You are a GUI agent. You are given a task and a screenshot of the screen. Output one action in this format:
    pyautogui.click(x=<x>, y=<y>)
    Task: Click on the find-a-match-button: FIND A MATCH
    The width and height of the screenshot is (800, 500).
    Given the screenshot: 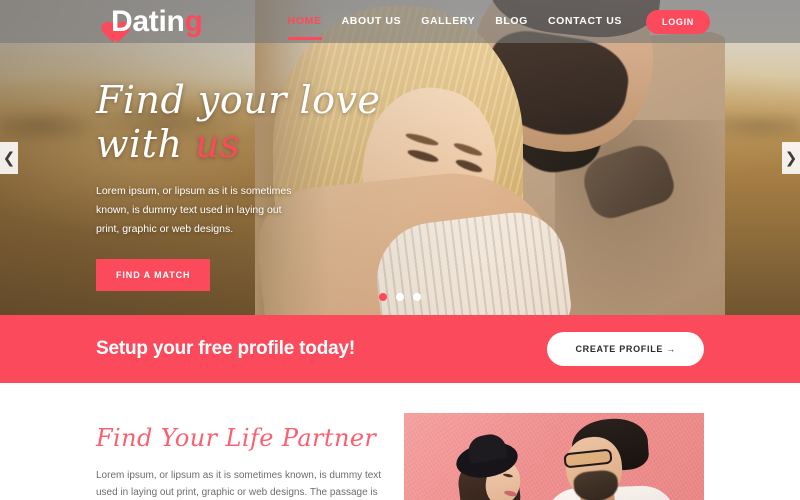 What is the action you would take?
    pyautogui.click(x=153, y=275)
    